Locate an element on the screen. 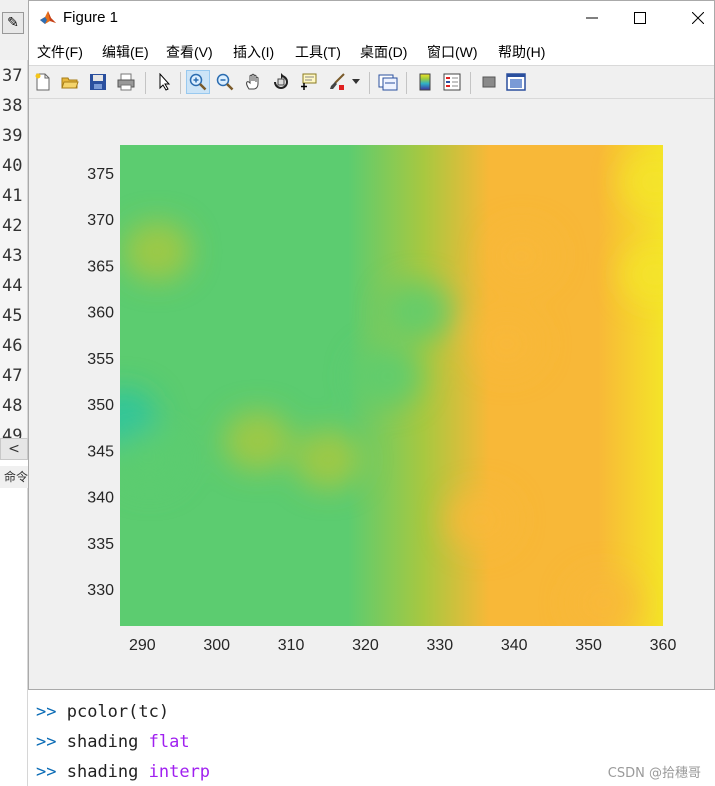  print-button is located at coordinates (126, 82).